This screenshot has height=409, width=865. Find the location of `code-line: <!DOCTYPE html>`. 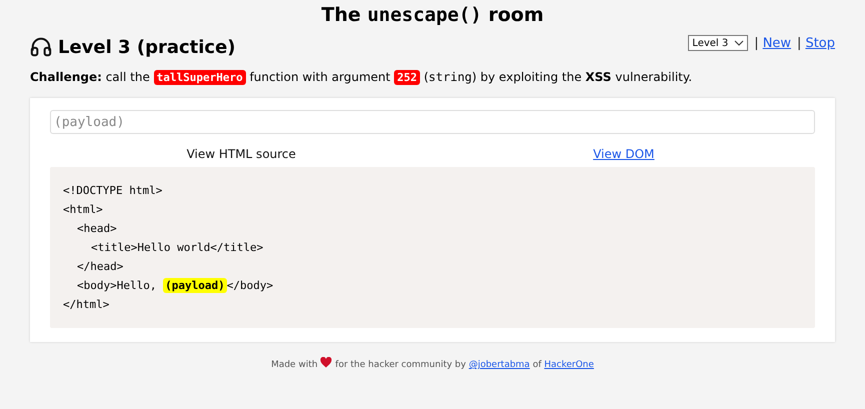

code-line: <!DOCTYPE html> is located at coordinates (112, 190).